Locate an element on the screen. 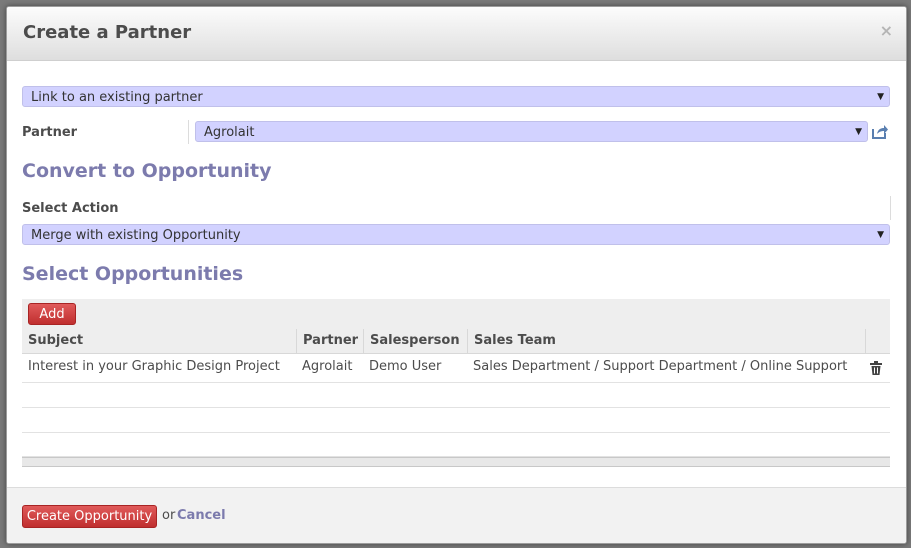  cancel-link: Cancel is located at coordinates (201, 515).